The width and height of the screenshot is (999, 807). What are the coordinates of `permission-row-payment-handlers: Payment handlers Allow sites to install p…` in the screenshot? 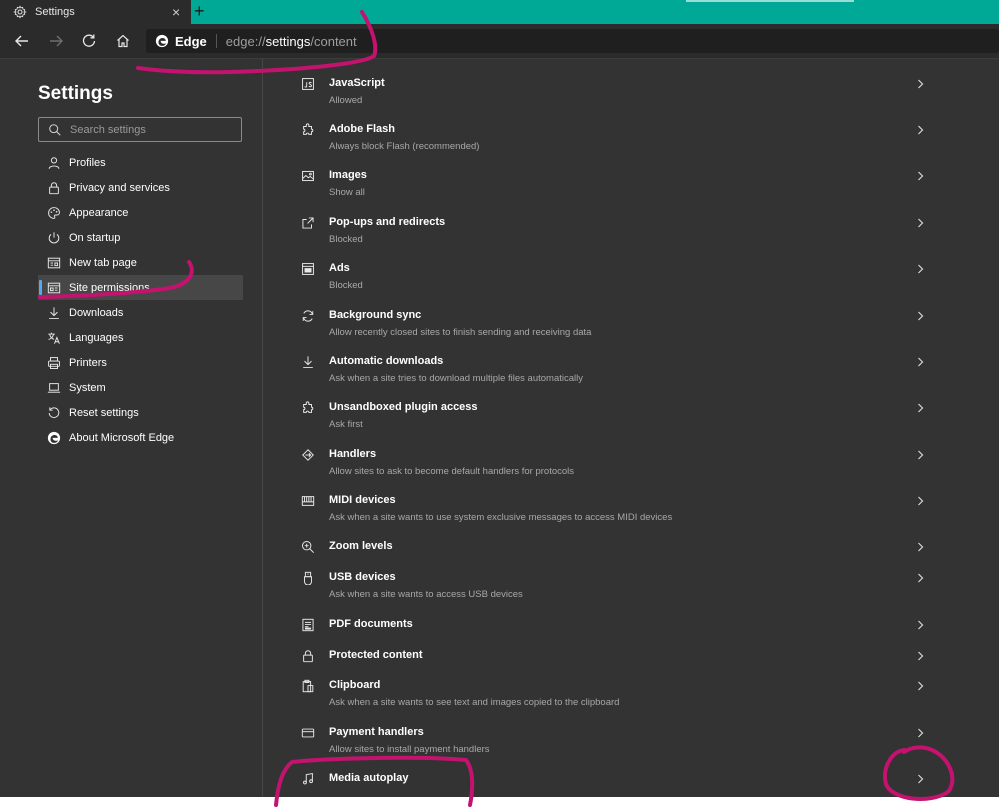 It's located at (631, 745).